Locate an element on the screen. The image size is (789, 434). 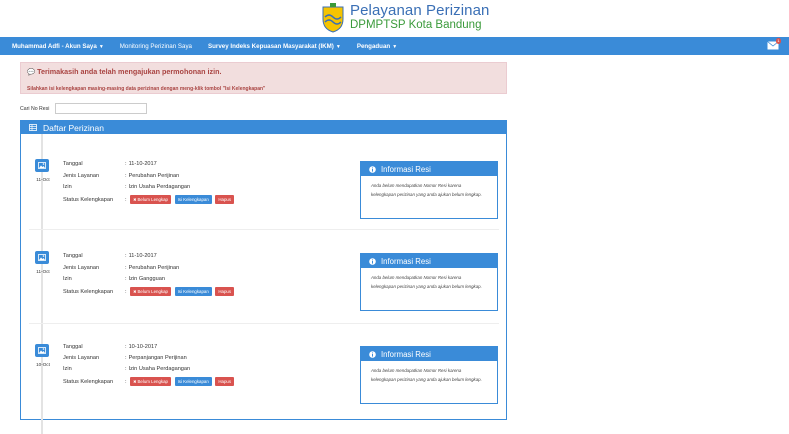
table-icon is located at coordinates (33, 127).